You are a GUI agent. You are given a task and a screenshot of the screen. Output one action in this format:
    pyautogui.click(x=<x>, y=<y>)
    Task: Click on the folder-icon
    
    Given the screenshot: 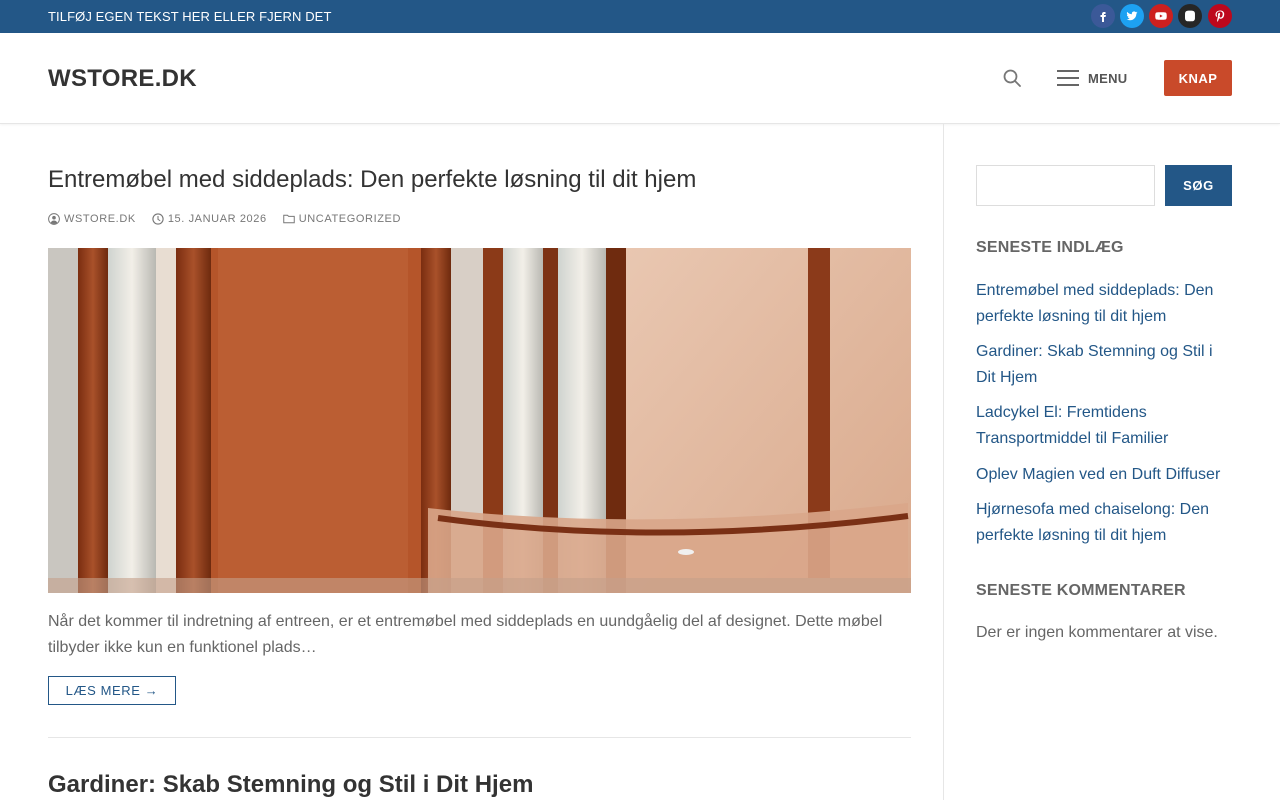 What is the action you would take?
    pyautogui.click(x=288, y=219)
    